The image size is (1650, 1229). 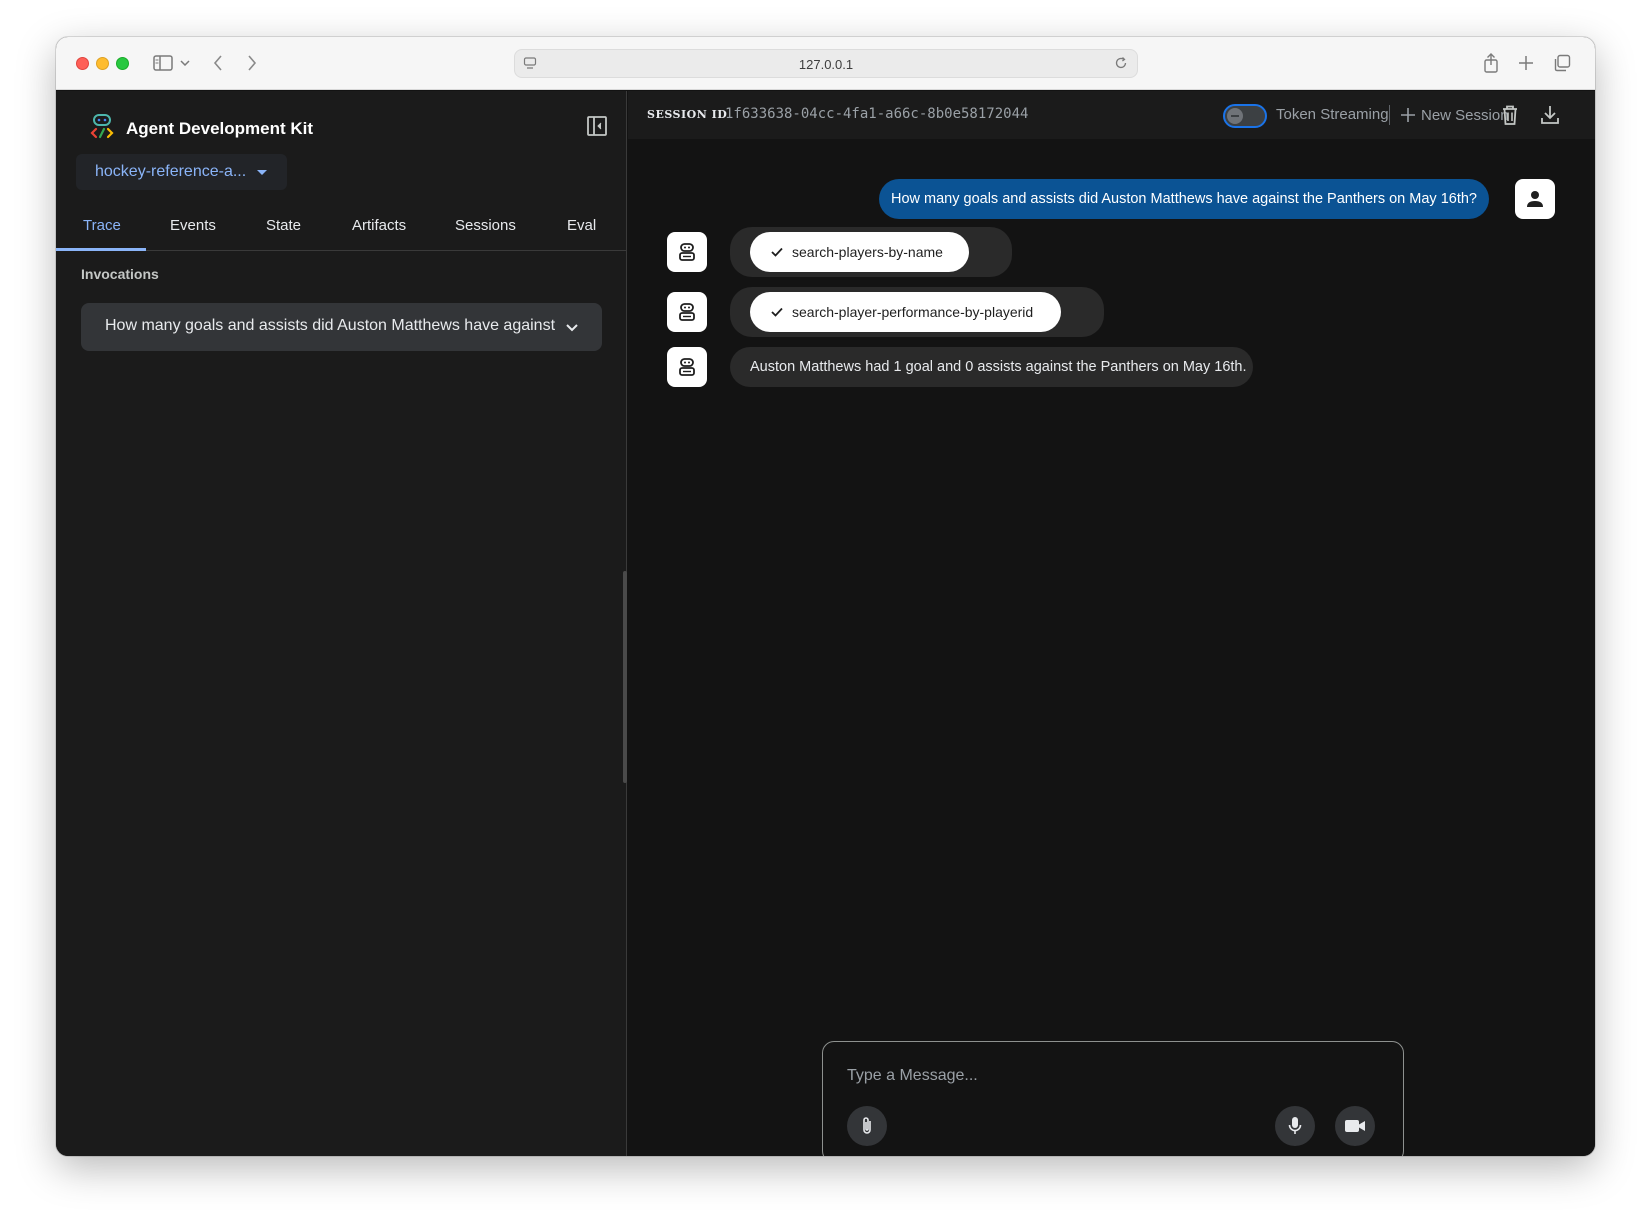 What do you see at coordinates (1121, 65) in the screenshot?
I see `reload-icon` at bounding box center [1121, 65].